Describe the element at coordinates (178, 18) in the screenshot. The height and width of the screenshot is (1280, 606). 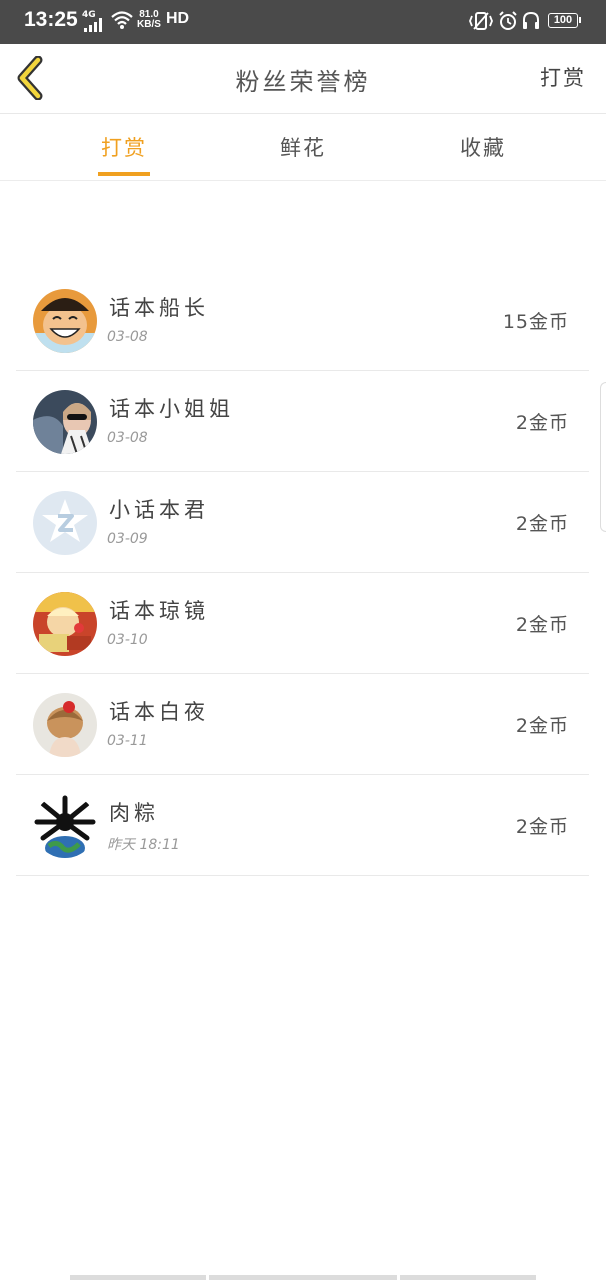
I see `hd-label: HD` at that location.